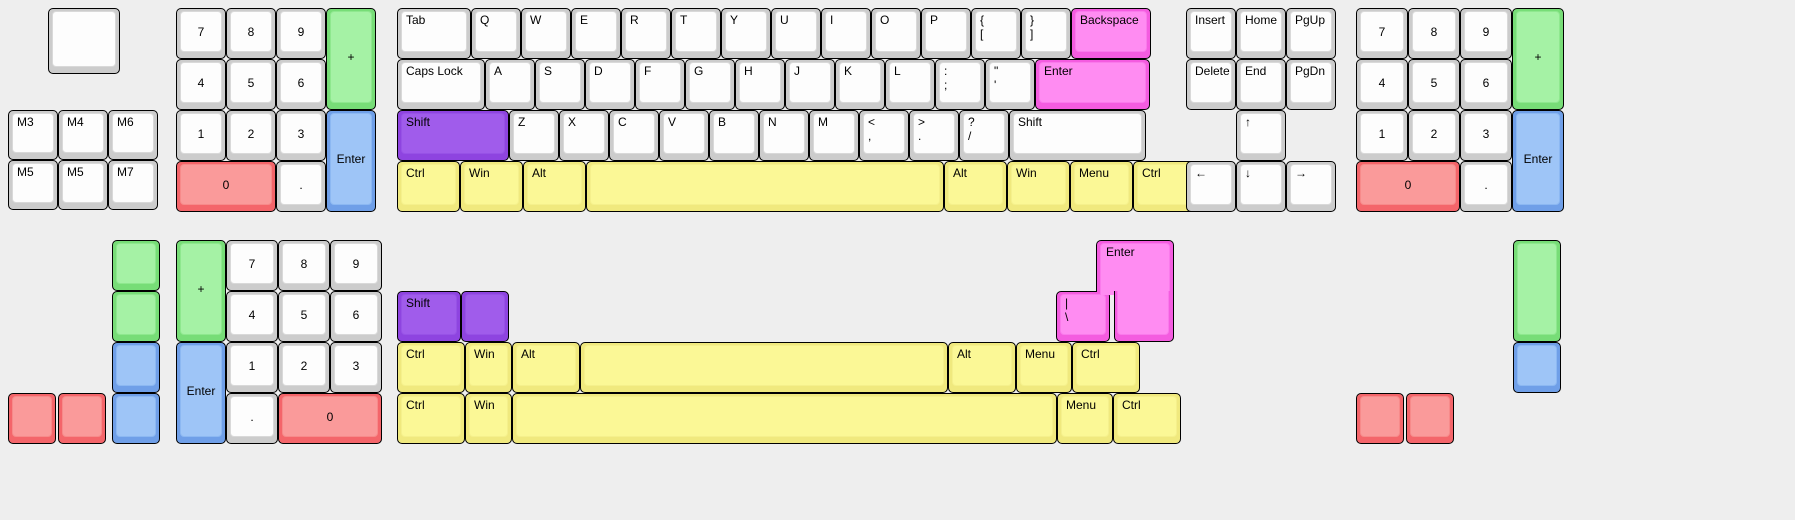  Describe the element at coordinates (596, 33) in the screenshot. I see `main-tab-row-3: E` at that location.